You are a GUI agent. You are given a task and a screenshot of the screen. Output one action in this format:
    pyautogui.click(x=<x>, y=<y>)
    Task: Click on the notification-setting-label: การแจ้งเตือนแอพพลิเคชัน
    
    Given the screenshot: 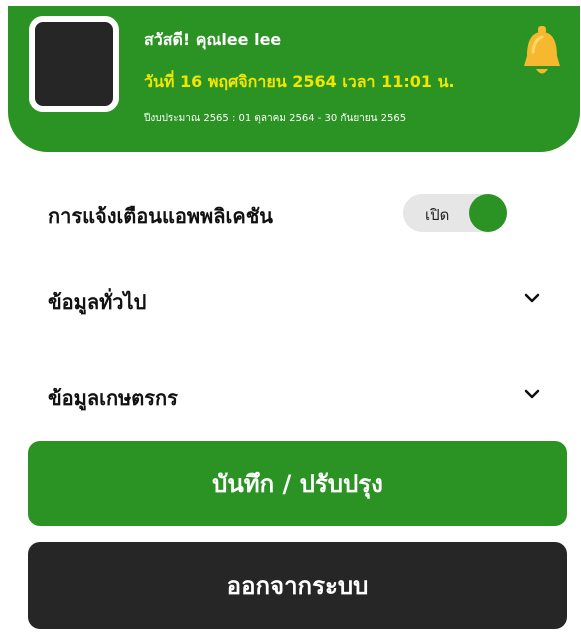 What is the action you would take?
    pyautogui.click(x=160, y=216)
    